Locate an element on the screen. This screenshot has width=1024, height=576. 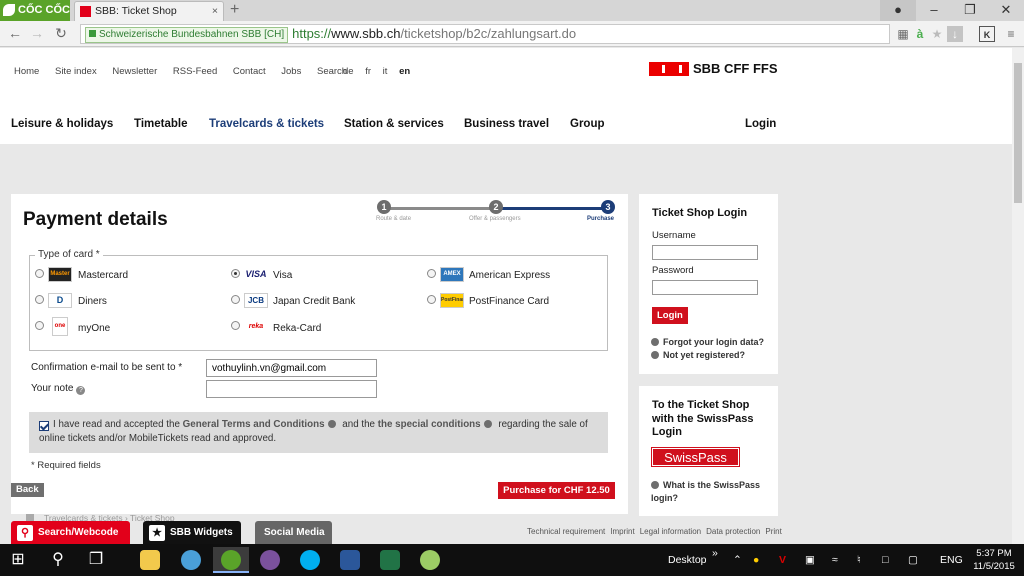
swisspass-button: SwissPass is located at coordinates (695, 457).